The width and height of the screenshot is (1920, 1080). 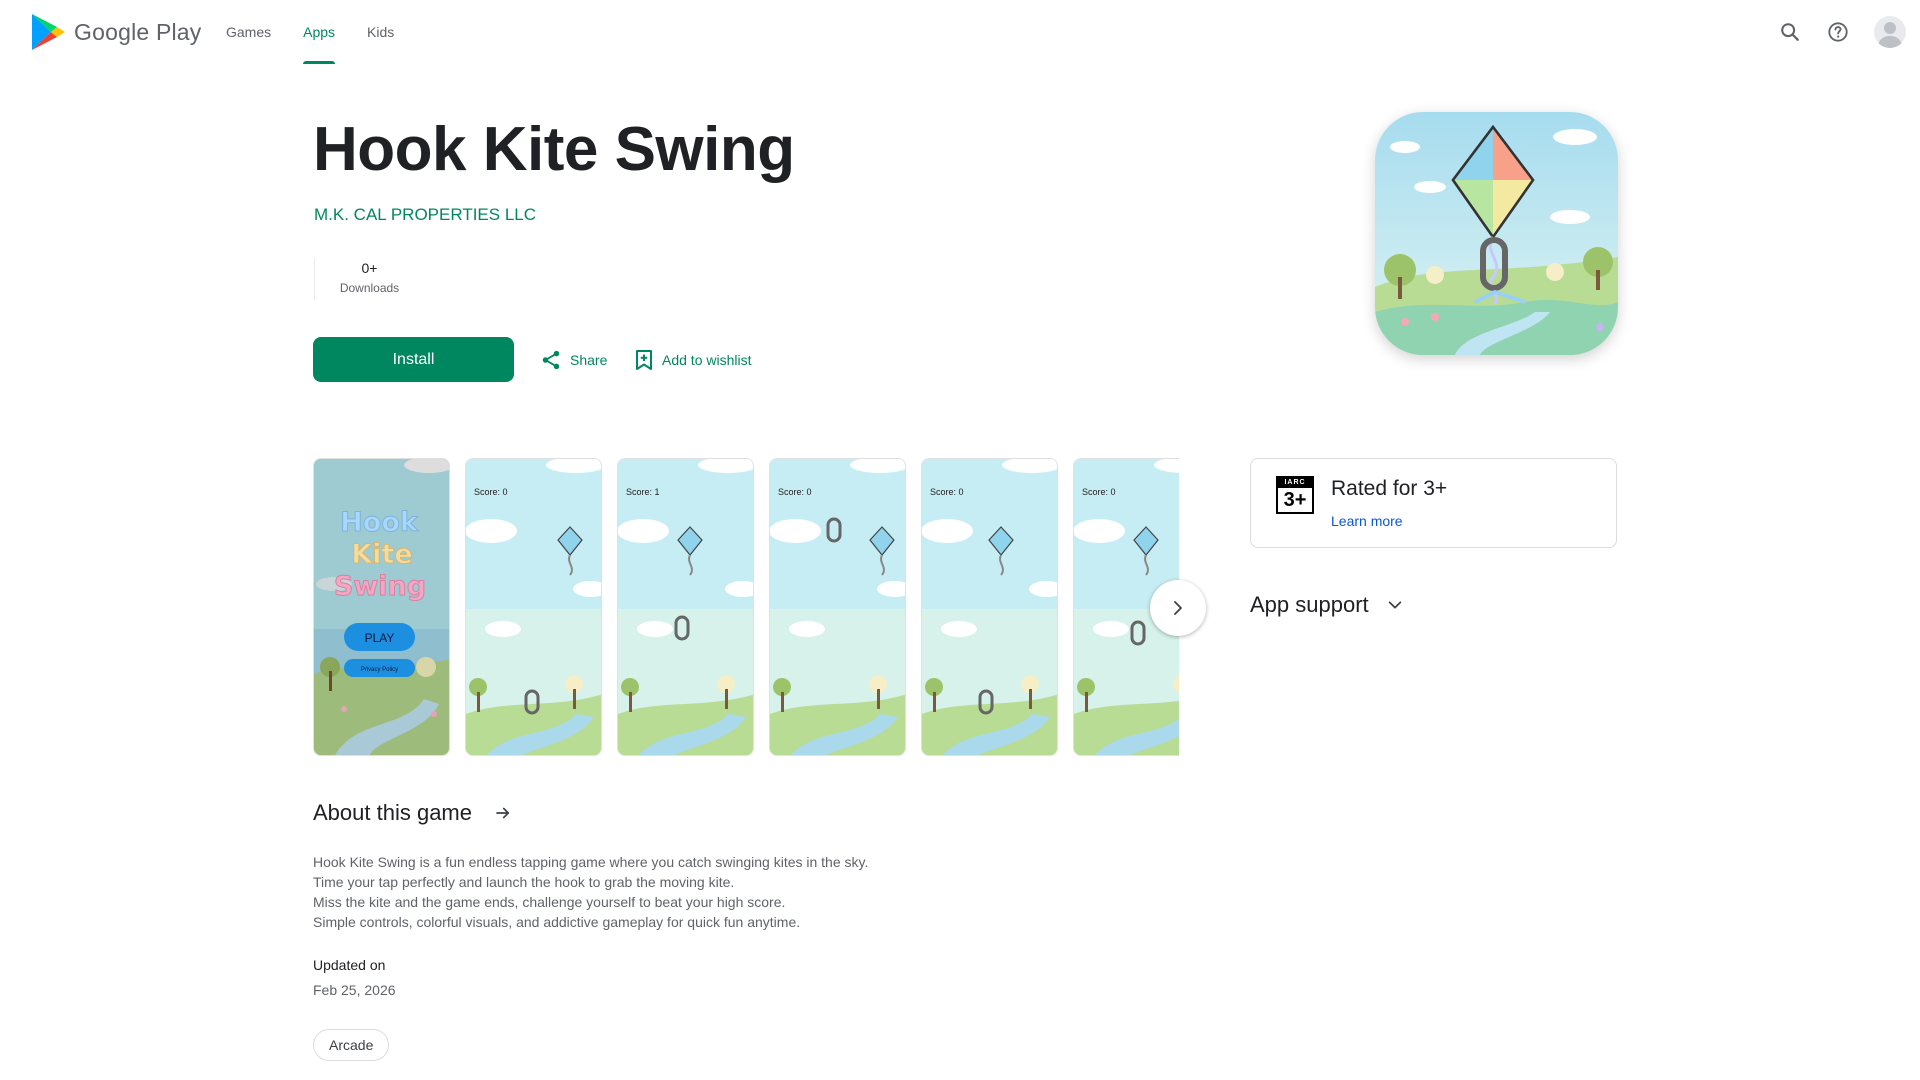 I want to click on content-rating-card: IARC 3+ Rated for 3+ Learn more, so click(x=1433, y=503).